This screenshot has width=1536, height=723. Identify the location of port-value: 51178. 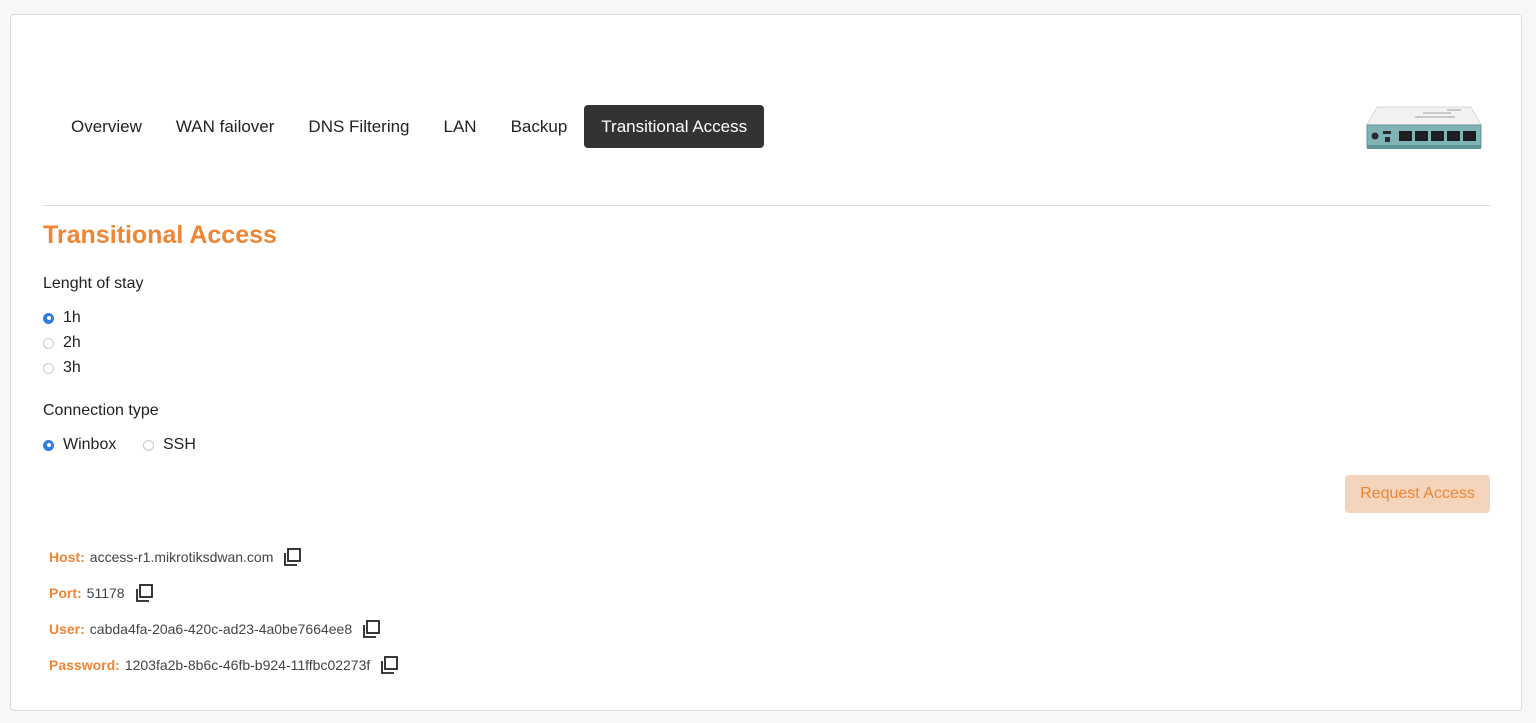
(105, 593).